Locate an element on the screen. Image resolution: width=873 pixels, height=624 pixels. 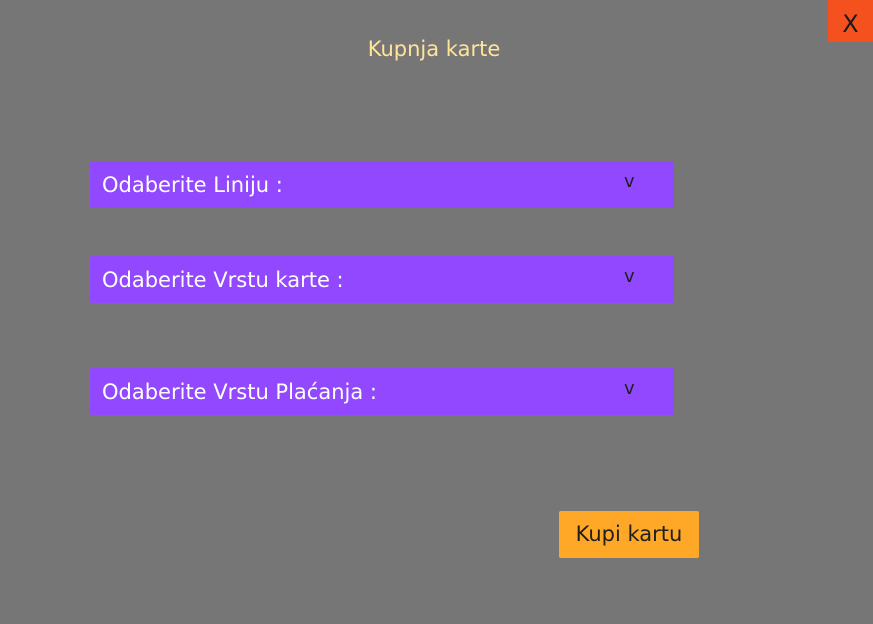
page-title: Kupnja karte is located at coordinates (434, 49).